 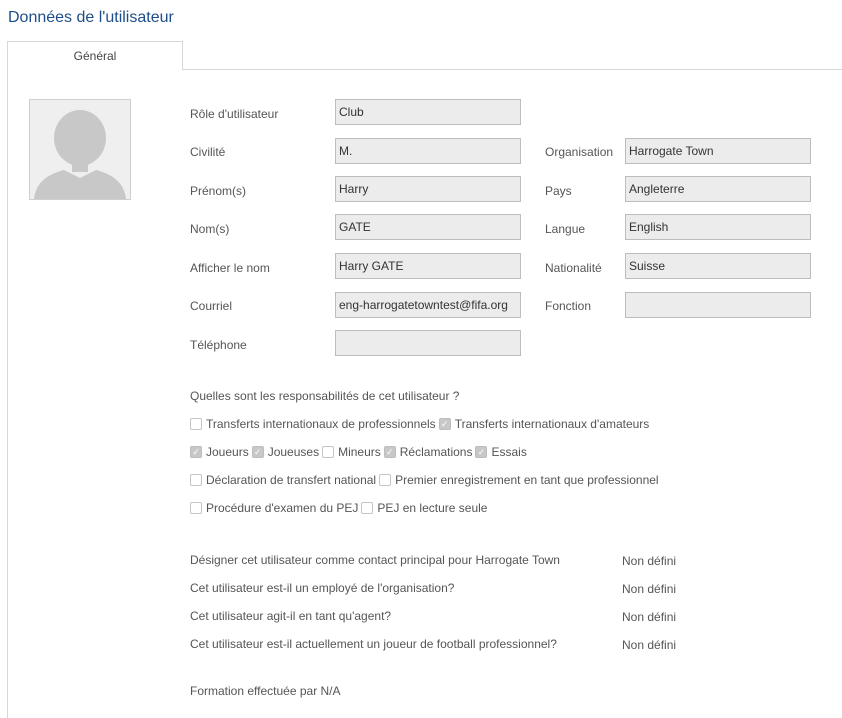 I want to click on question-employee-value: Non défini, so click(x=649, y=589).